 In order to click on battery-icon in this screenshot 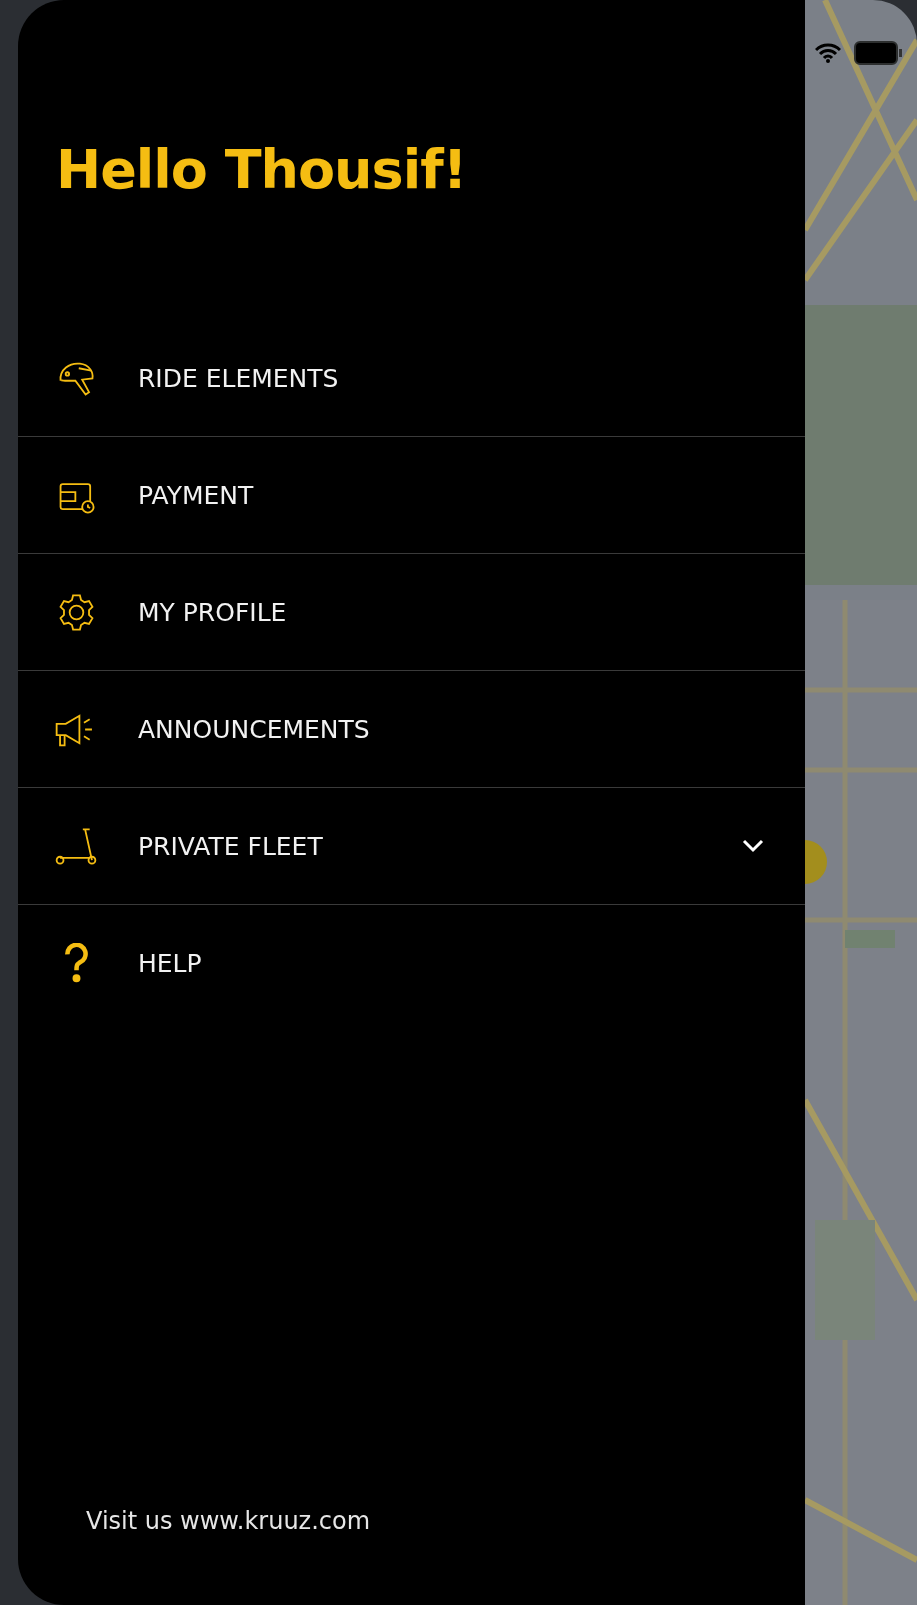, I will do `click(878, 53)`.